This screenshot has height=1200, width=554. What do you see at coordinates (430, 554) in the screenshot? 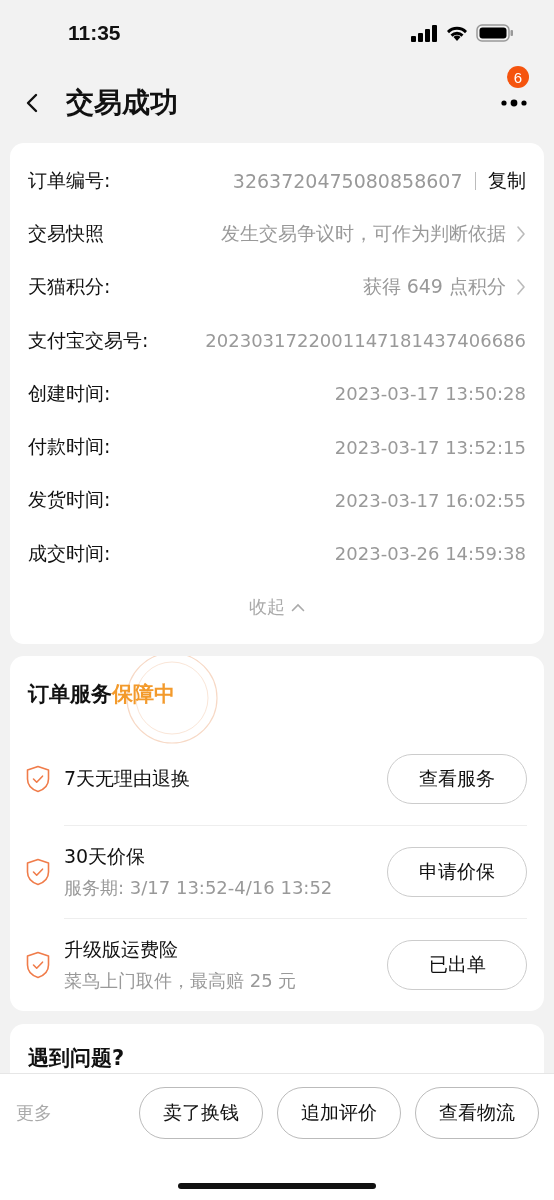
I see `field-value: 2023-03-26 14:59:38` at bounding box center [430, 554].